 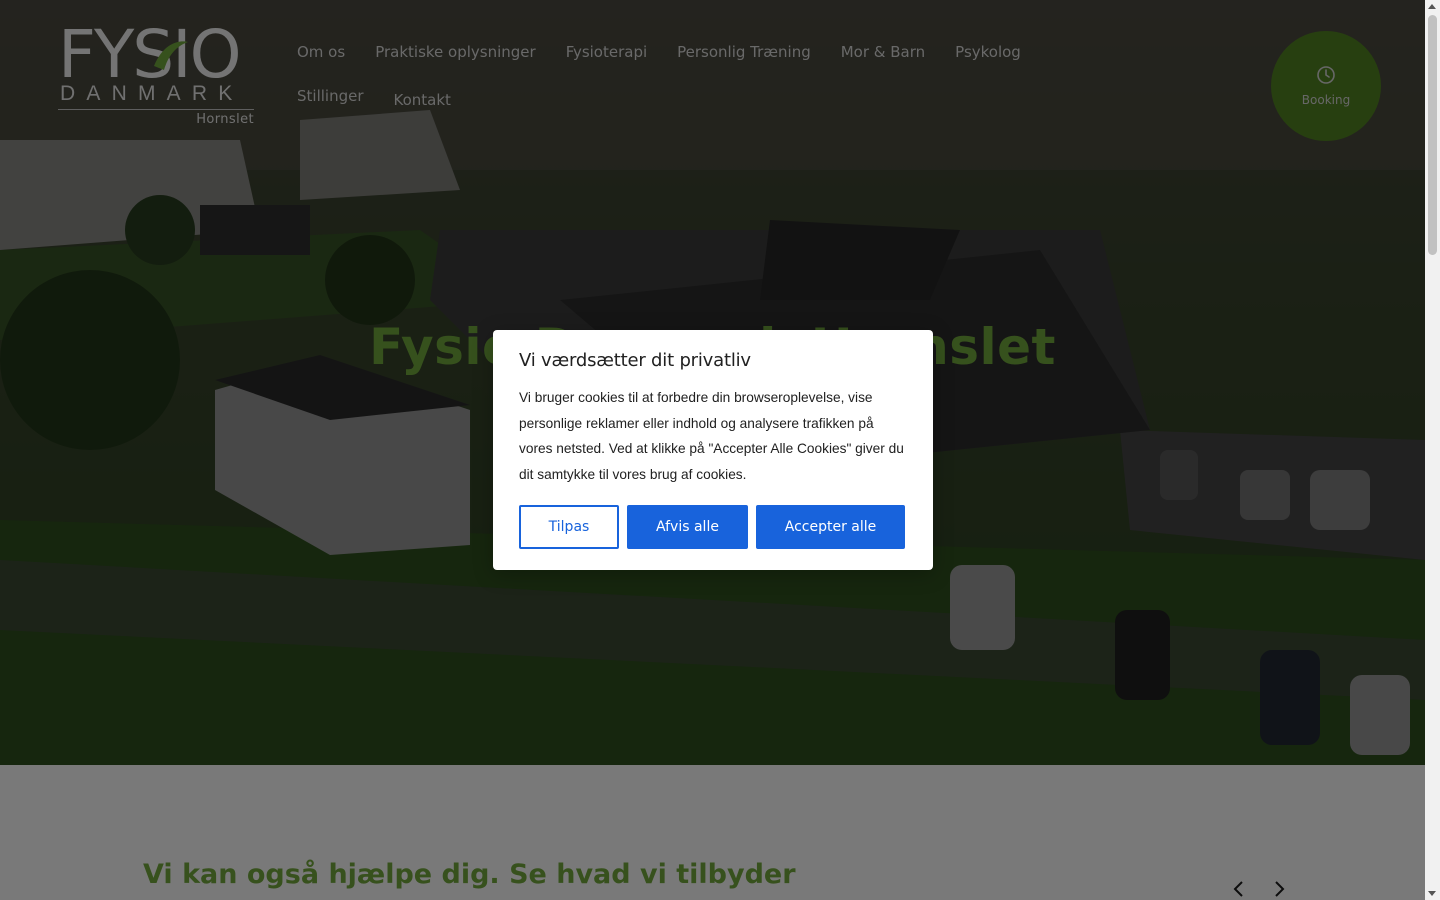 What do you see at coordinates (687, 527) in the screenshot?
I see `reject-all-button: Afvis alle` at bounding box center [687, 527].